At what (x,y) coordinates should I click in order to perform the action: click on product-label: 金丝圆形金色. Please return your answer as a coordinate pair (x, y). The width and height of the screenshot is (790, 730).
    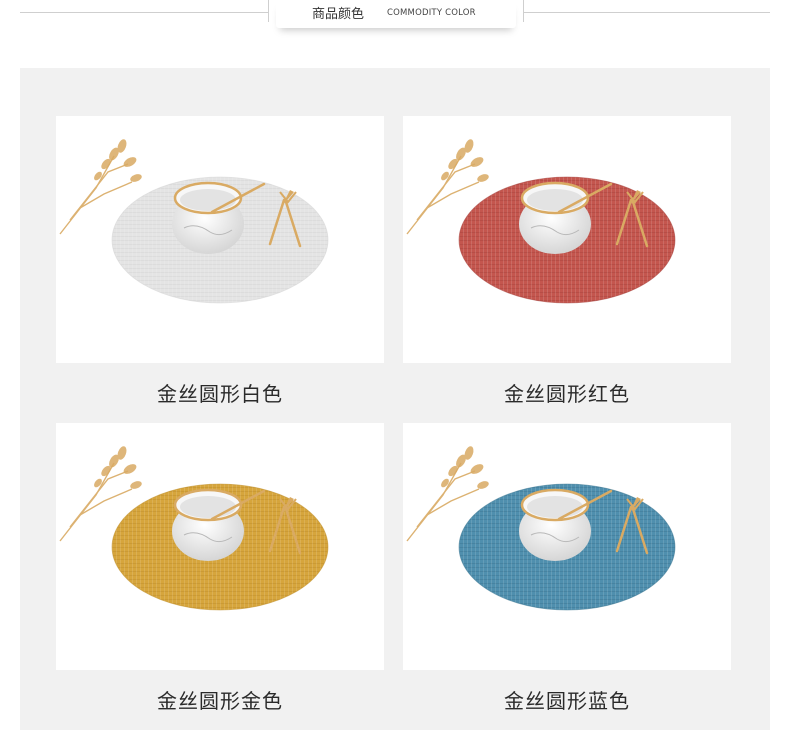
    Looking at the image, I should click on (220, 701).